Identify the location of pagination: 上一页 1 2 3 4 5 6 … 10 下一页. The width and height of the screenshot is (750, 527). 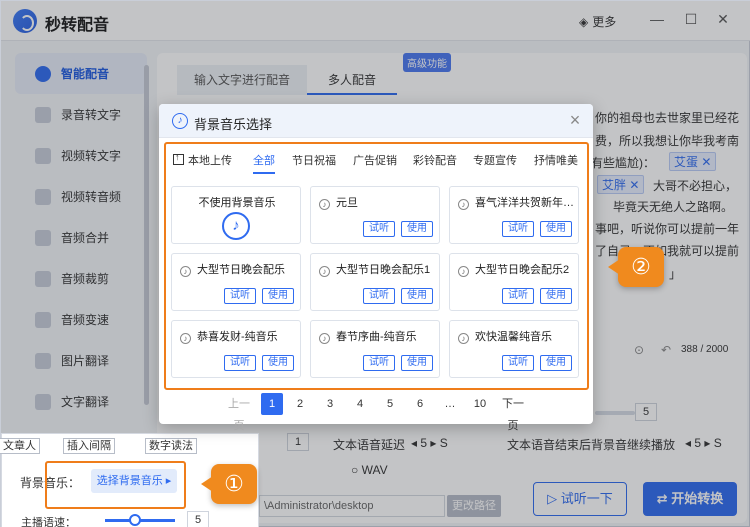
(382, 412).